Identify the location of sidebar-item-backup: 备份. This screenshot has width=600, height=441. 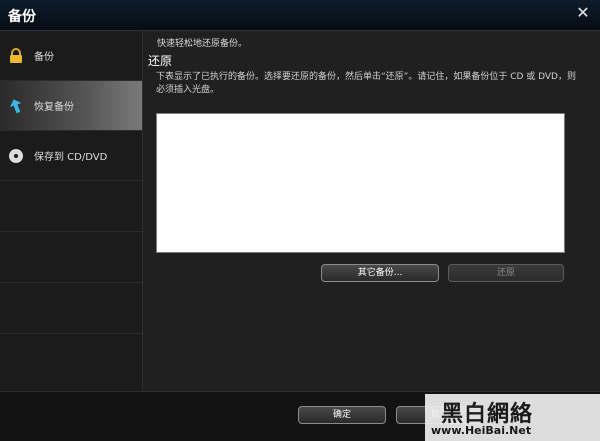
(71, 56).